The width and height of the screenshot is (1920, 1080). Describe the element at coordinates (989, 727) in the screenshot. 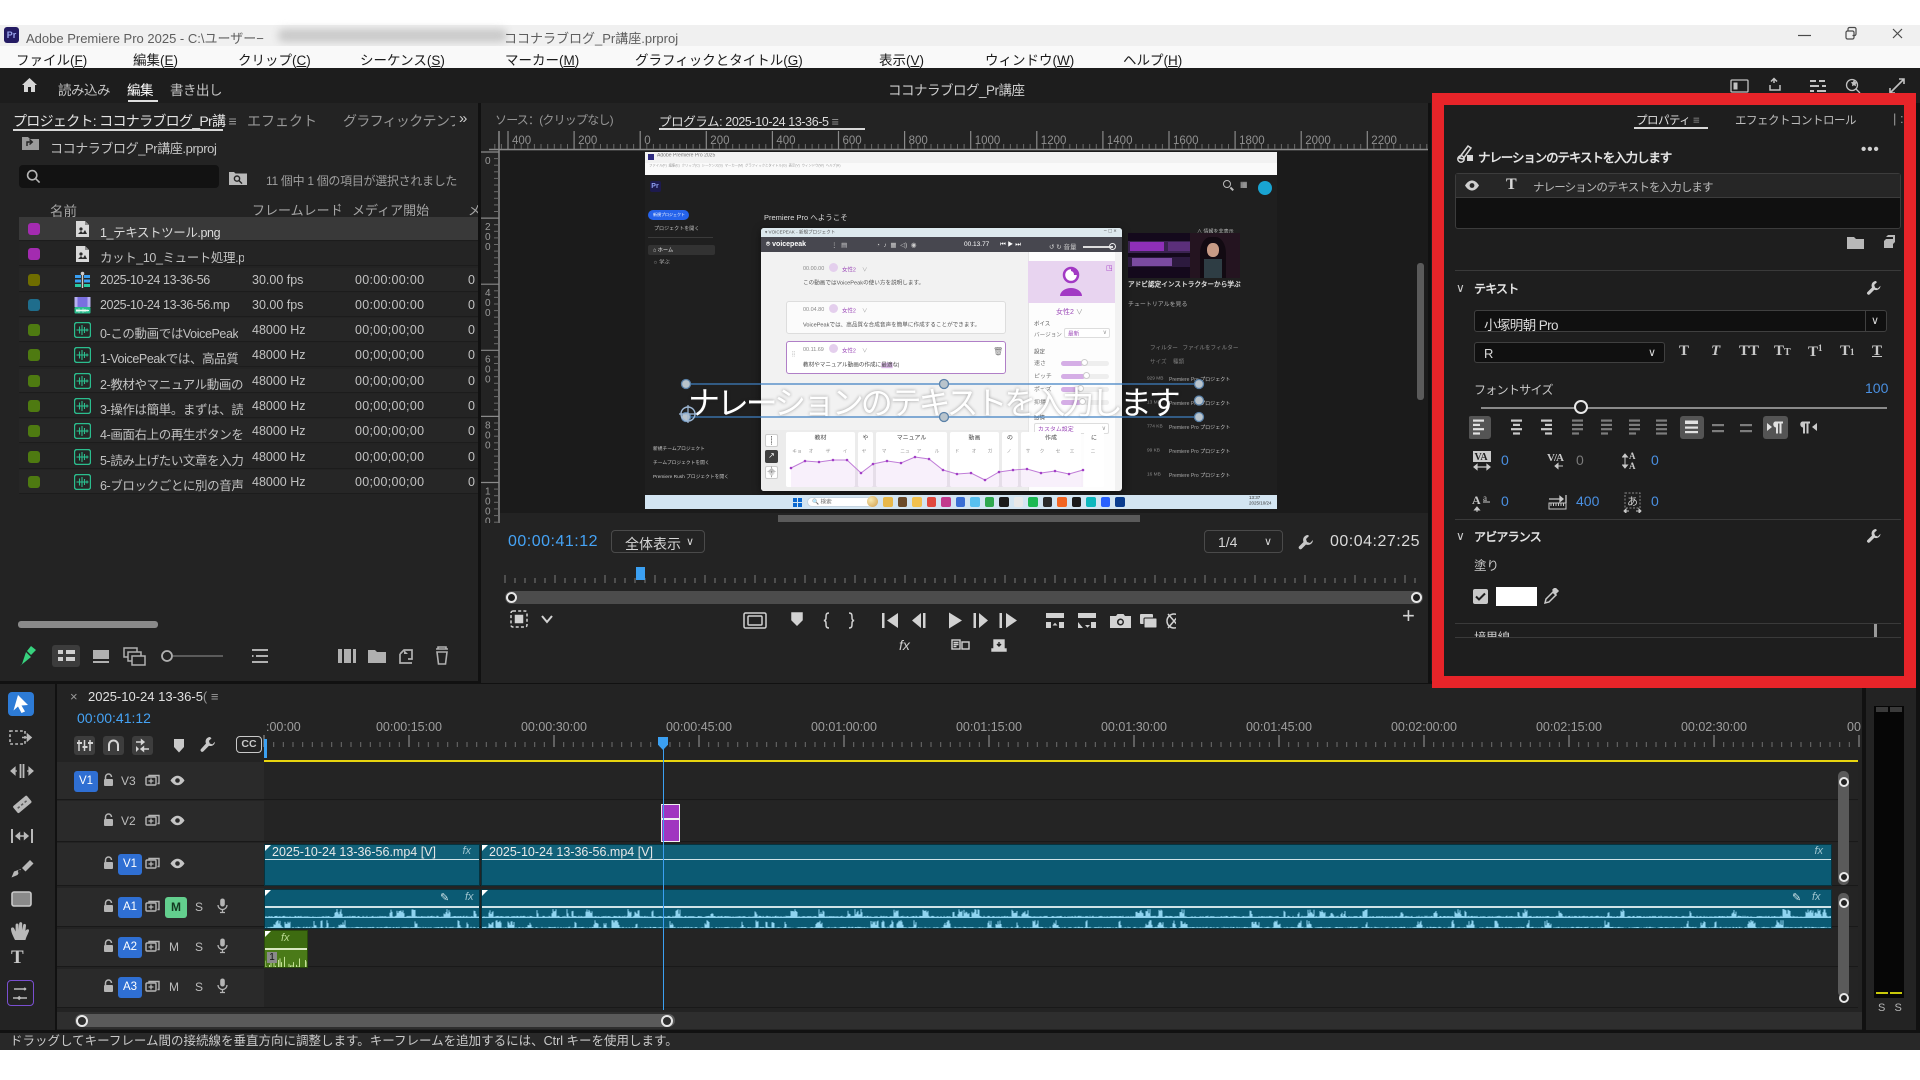

I see `svg-text: 00:01:15:00` at that location.